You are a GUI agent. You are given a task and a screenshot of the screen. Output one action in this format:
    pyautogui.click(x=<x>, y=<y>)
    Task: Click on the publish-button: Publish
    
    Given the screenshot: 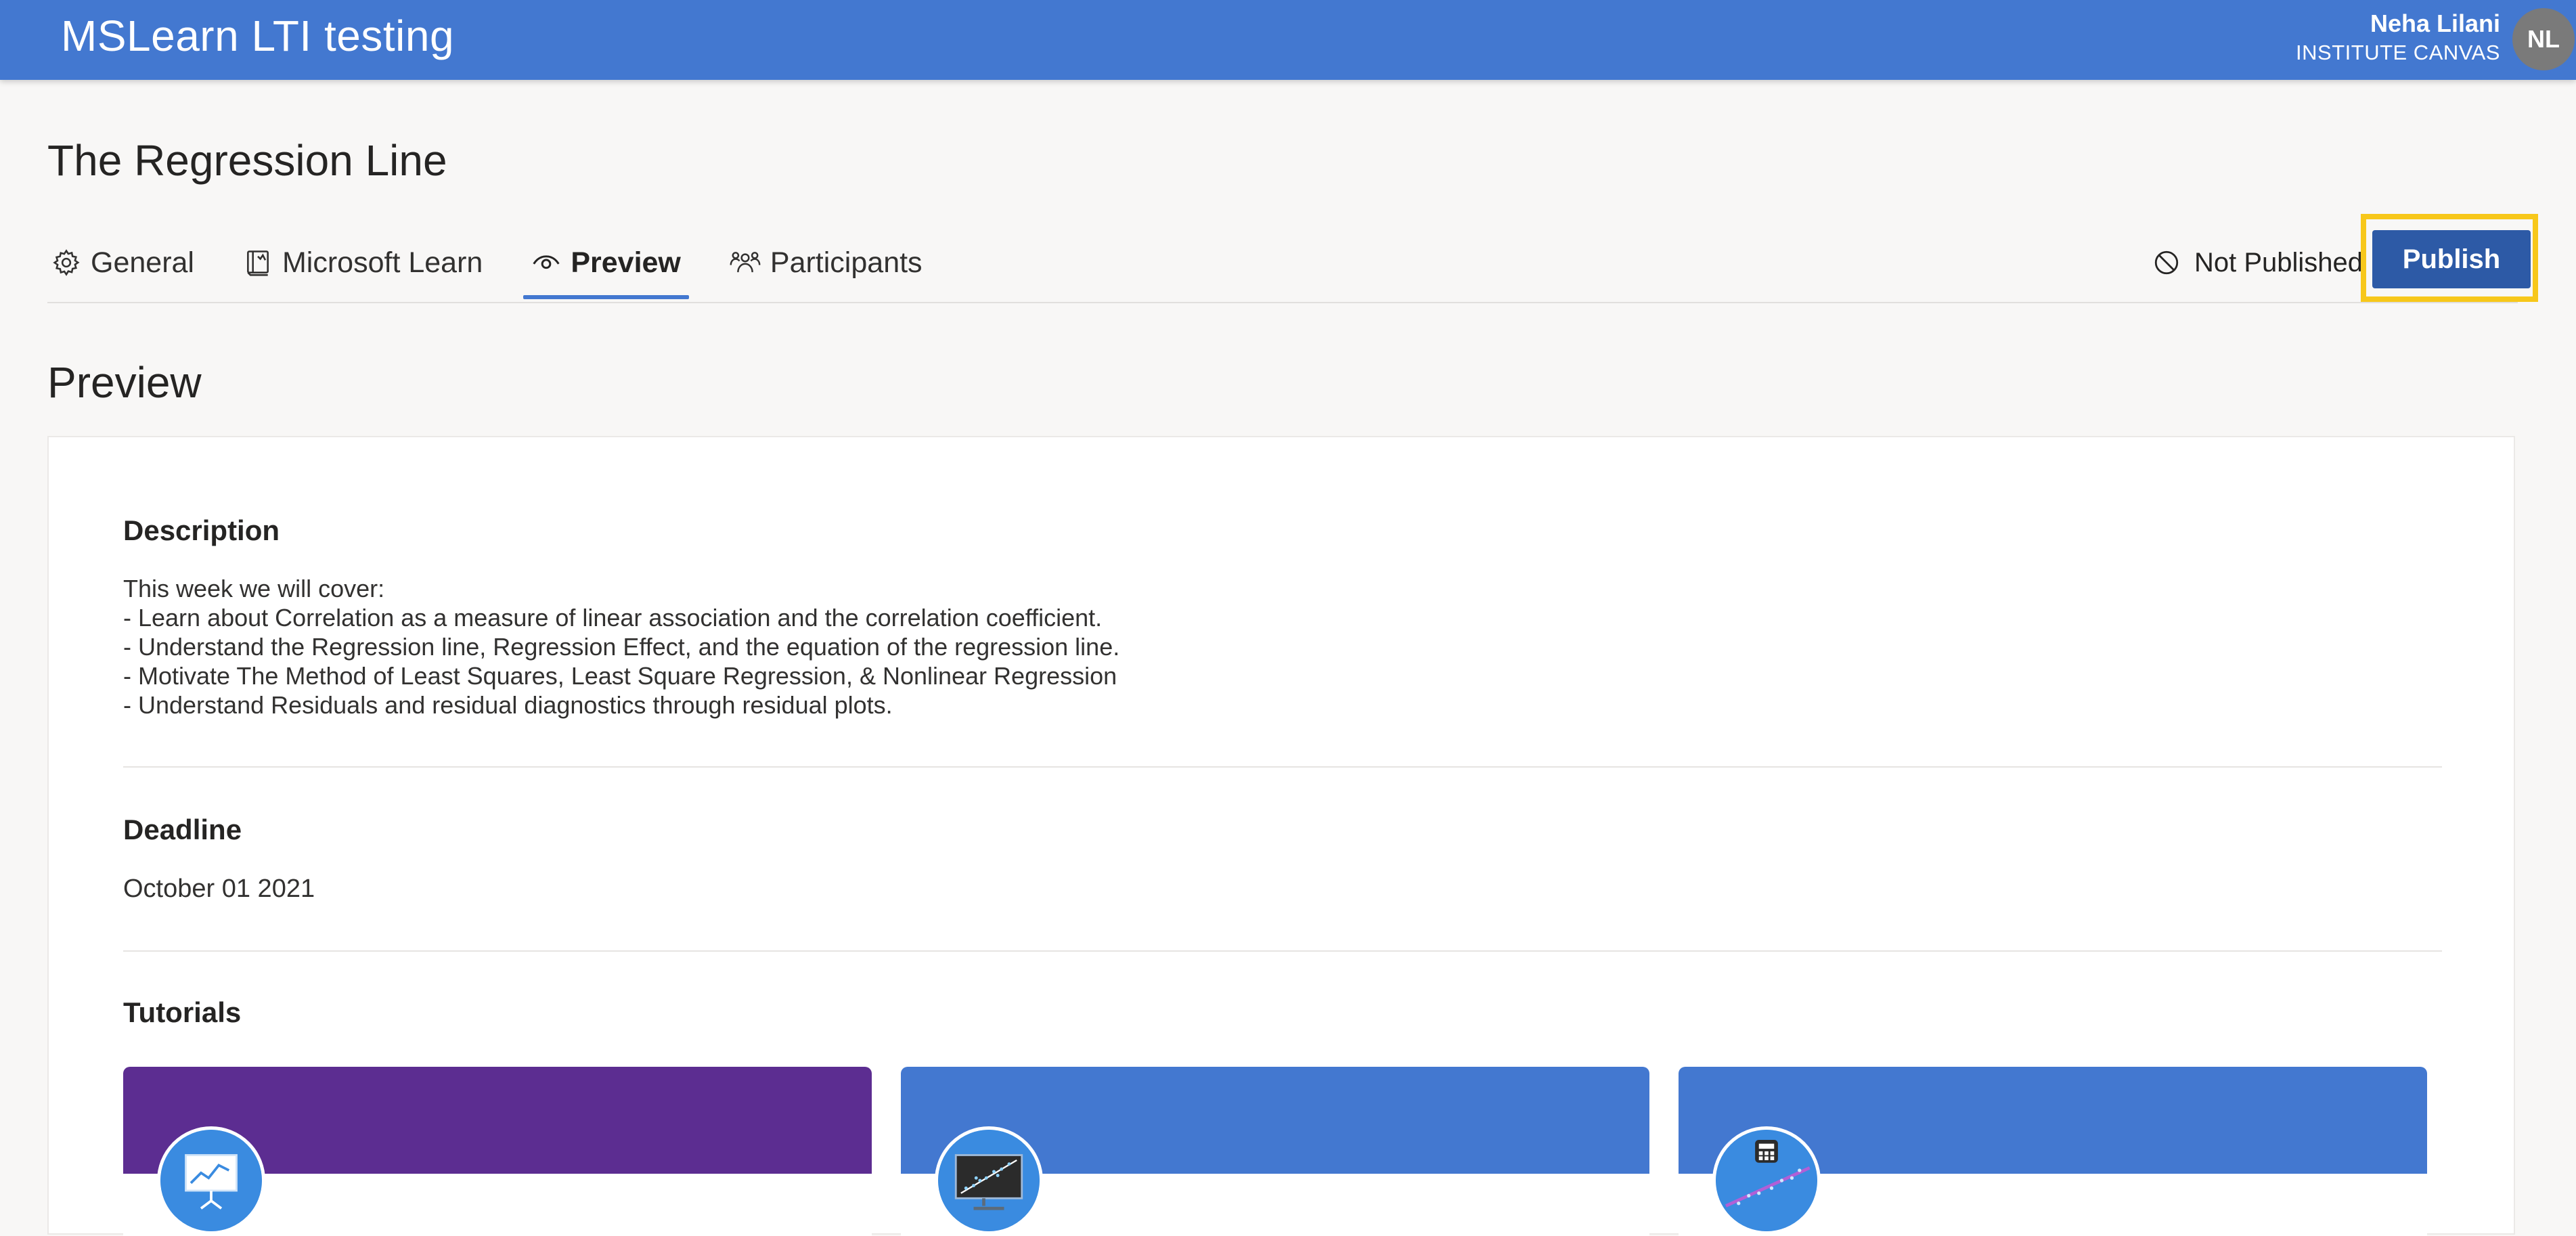 What is the action you would take?
    pyautogui.click(x=2451, y=259)
    